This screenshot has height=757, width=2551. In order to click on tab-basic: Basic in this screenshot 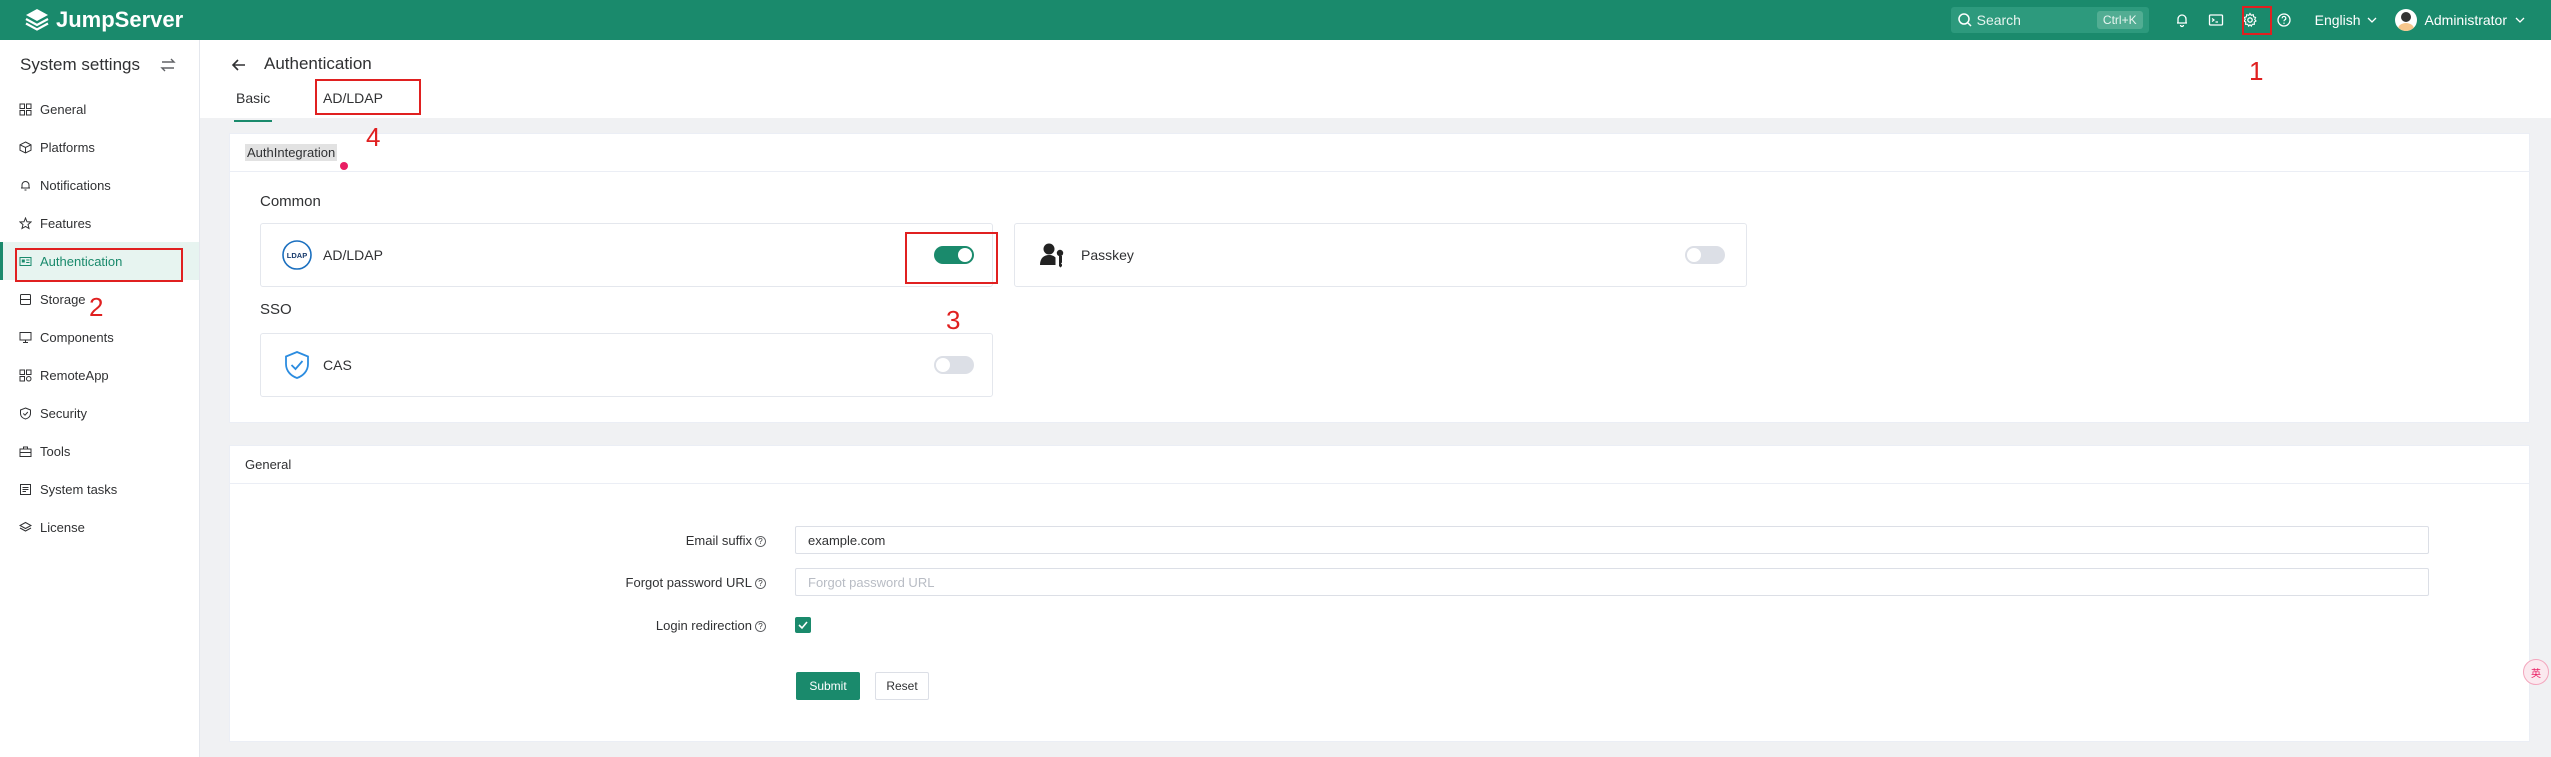, I will do `click(253, 106)`.